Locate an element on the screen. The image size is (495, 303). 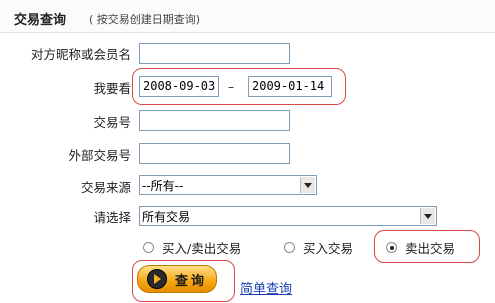
radio-buy: 买入交易 is located at coordinates (318, 247).